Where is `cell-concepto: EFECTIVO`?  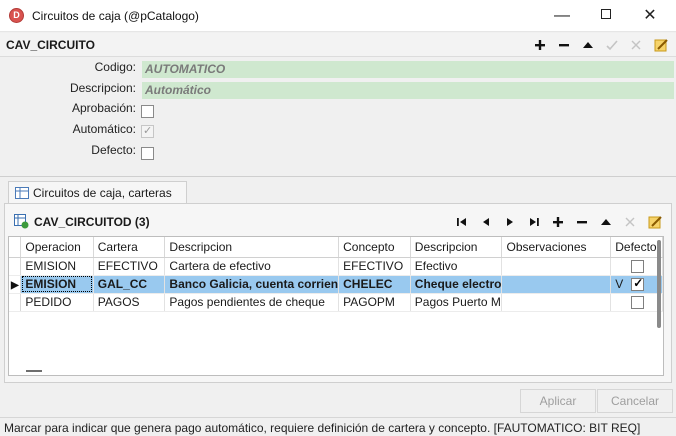
cell-concepto: EFECTIVO is located at coordinates (374, 266).